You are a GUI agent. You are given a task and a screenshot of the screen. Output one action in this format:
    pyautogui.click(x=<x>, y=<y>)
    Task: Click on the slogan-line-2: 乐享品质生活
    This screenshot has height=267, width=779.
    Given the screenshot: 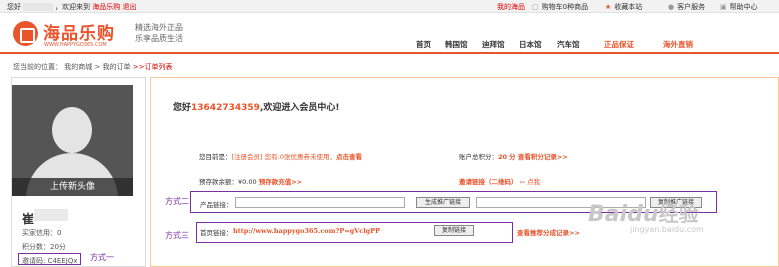 What is the action you would take?
    pyautogui.click(x=159, y=38)
    